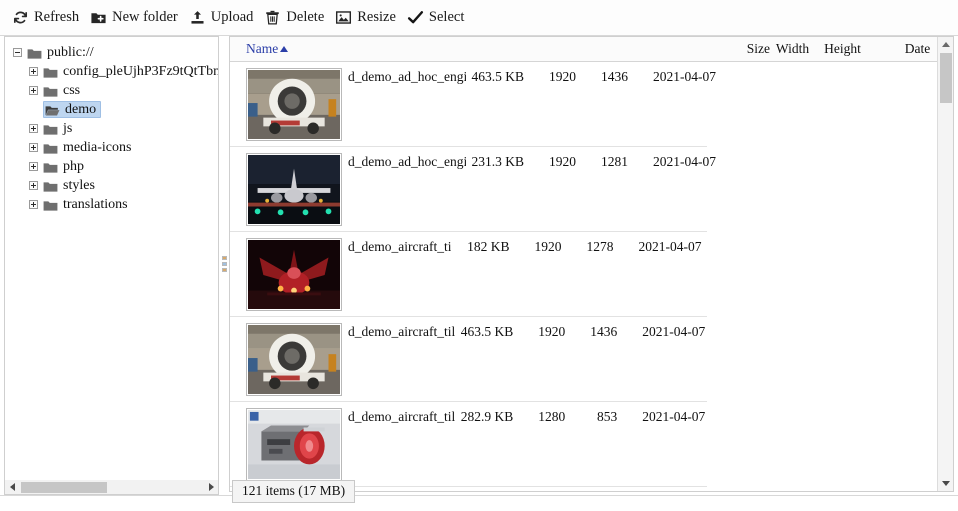 Image resolution: width=958 pixels, height=511 pixels. I want to click on new-folder-button: New folder, so click(137, 18).